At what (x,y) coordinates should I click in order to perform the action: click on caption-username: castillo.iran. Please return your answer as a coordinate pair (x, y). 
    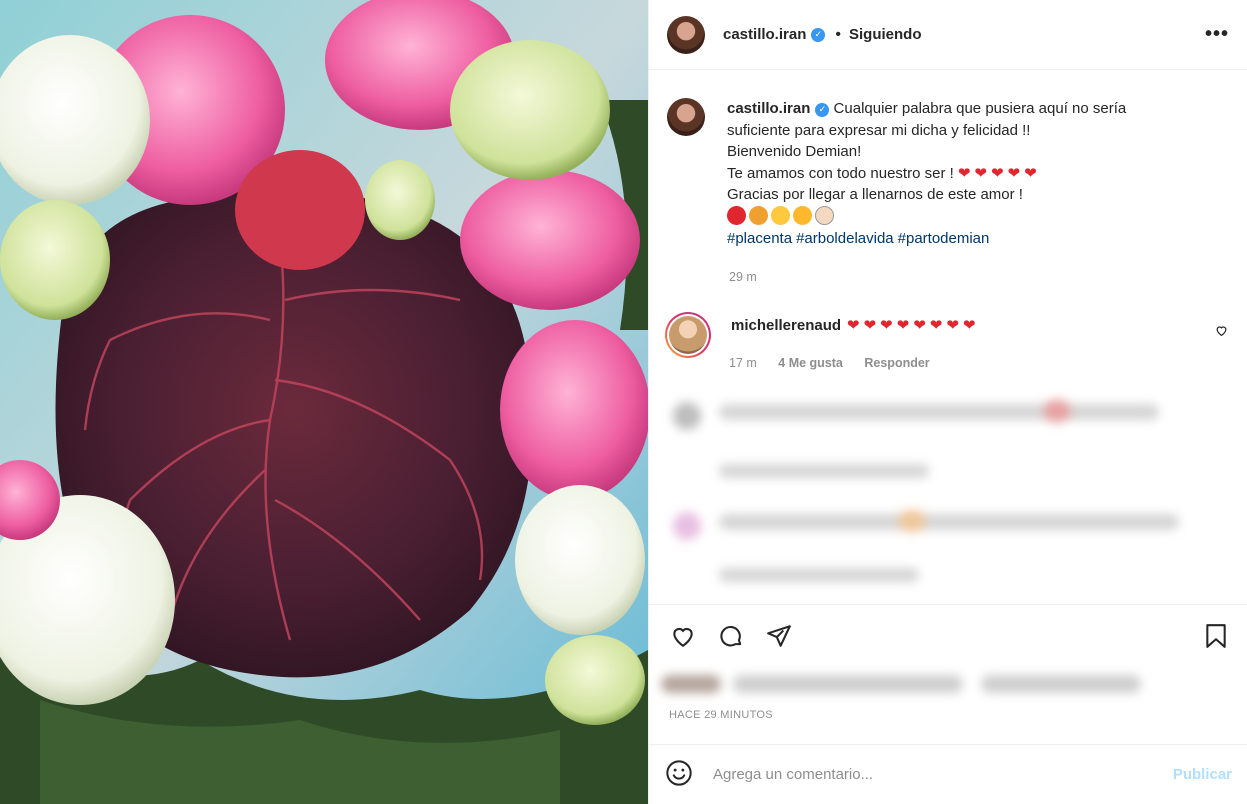
    Looking at the image, I should click on (768, 108).